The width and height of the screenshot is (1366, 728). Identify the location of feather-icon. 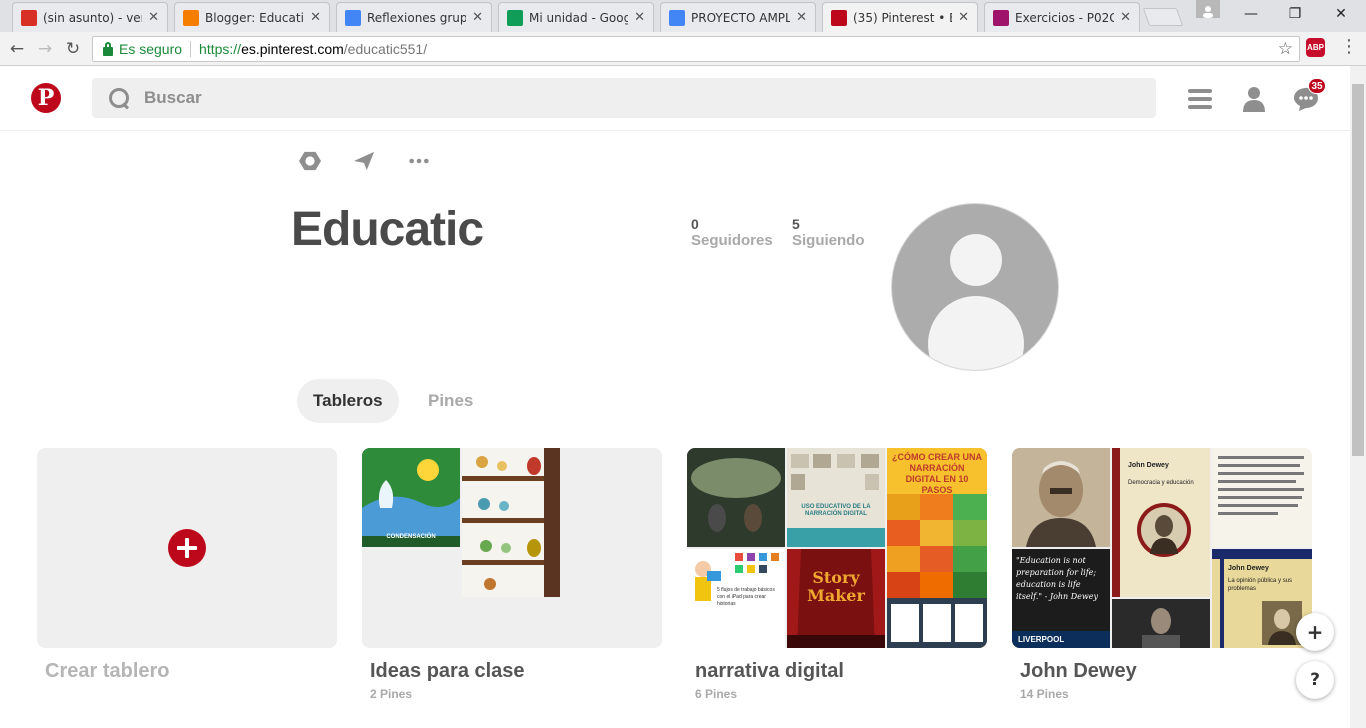
(1001, 17).